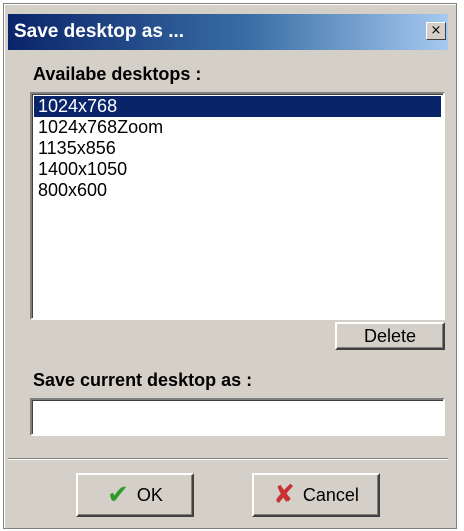  What do you see at coordinates (237, 169) in the screenshot?
I see `list-item: 1400x1050` at bounding box center [237, 169].